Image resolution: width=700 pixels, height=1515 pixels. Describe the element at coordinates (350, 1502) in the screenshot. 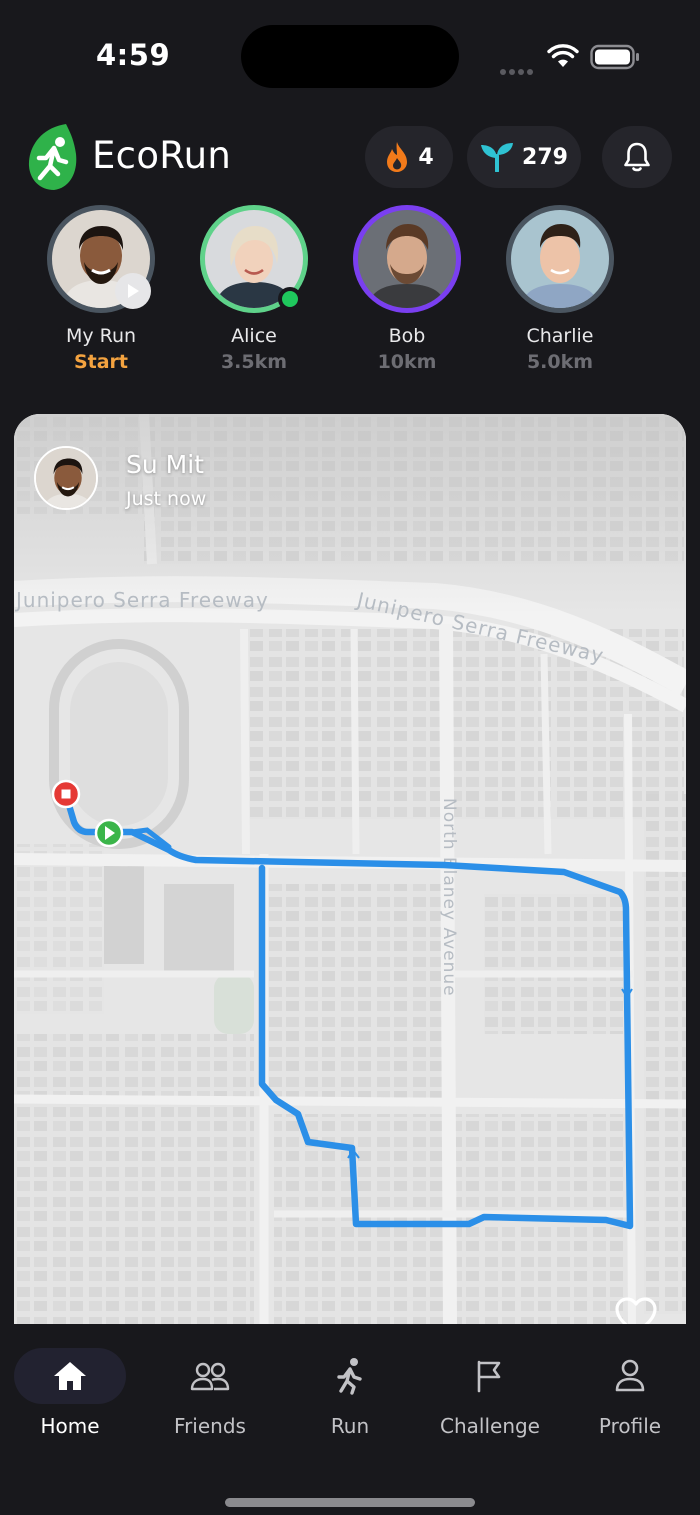

I see `home-indicator` at that location.